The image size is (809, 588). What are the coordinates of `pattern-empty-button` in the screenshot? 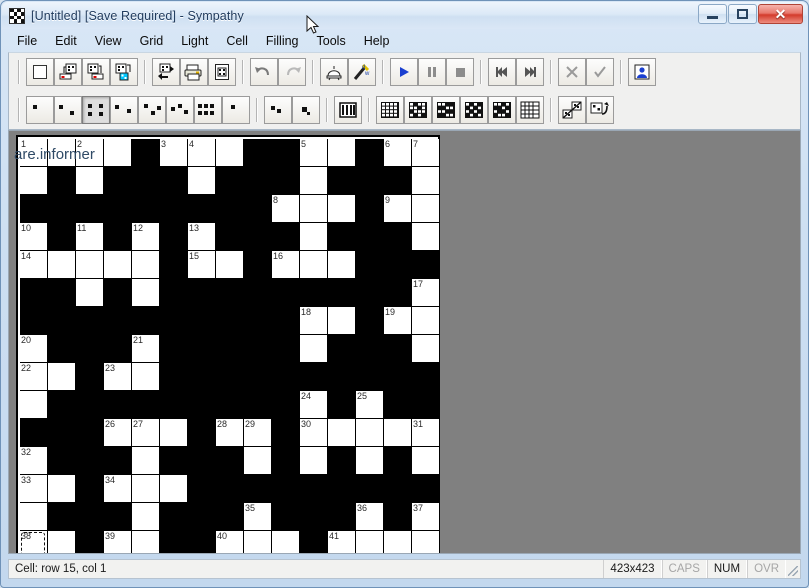 It's located at (530, 110).